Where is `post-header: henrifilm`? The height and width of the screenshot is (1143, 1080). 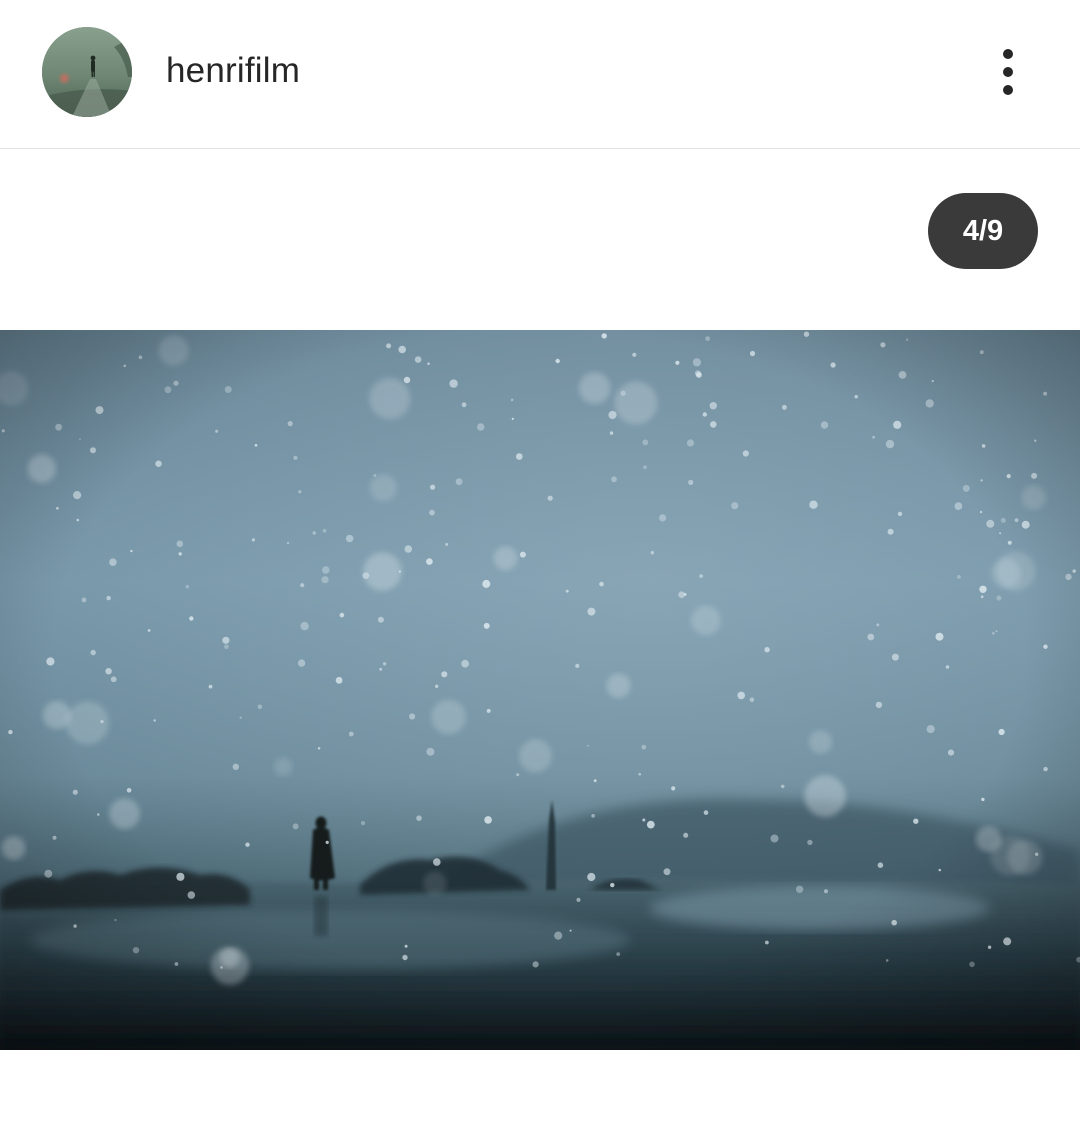
post-header: henrifilm is located at coordinates (540, 74).